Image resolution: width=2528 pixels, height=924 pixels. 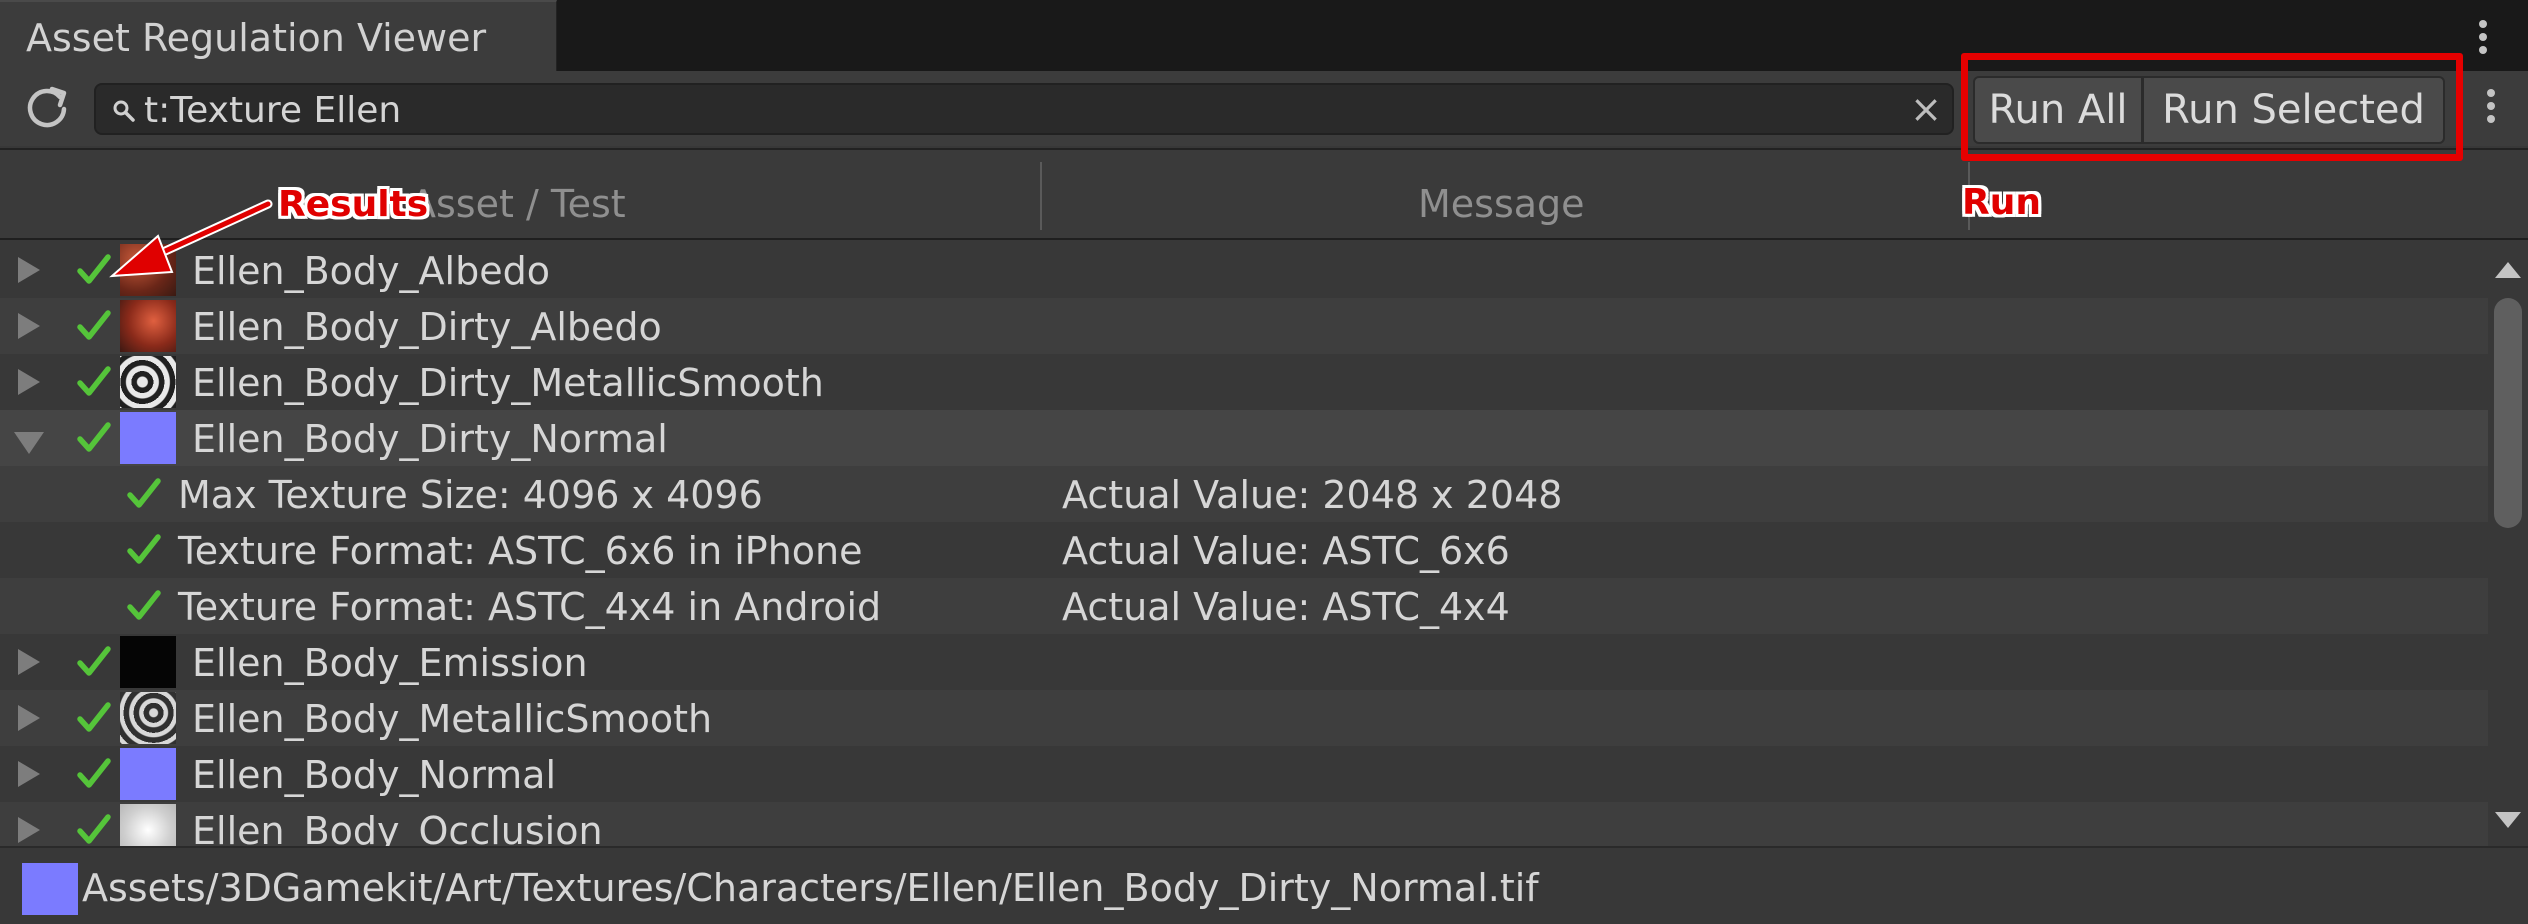 What do you see at coordinates (1244, 824) in the screenshot?
I see `asset-row: Ellen_Body_Occlusion` at bounding box center [1244, 824].